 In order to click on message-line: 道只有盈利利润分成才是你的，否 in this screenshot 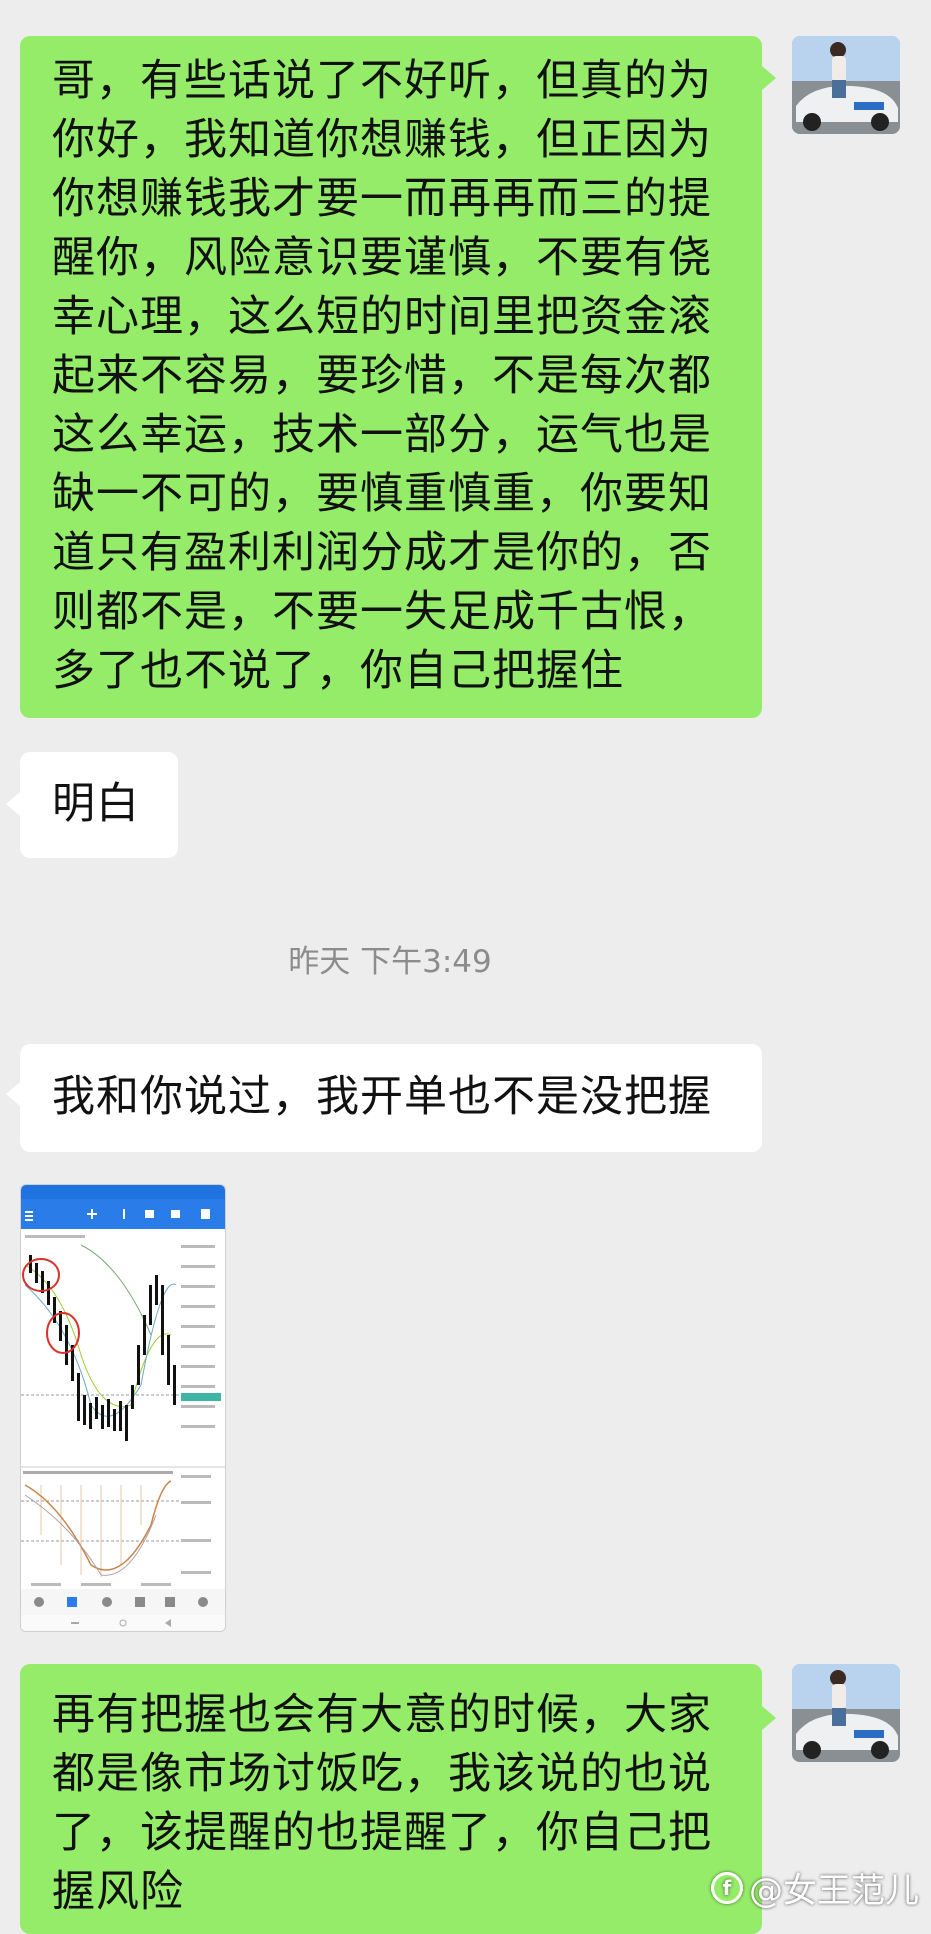, I will do `click(382, 553)`.